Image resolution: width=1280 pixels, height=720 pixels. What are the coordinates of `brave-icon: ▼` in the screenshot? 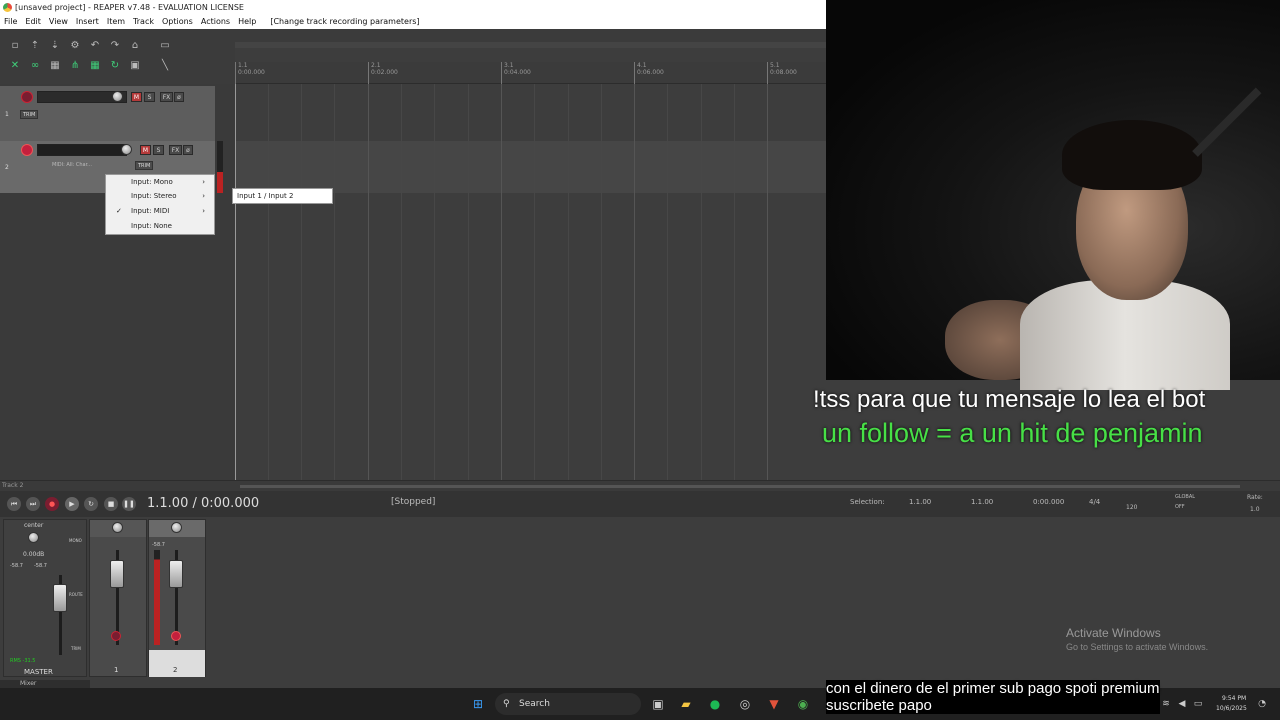 It's located at (774, 704).